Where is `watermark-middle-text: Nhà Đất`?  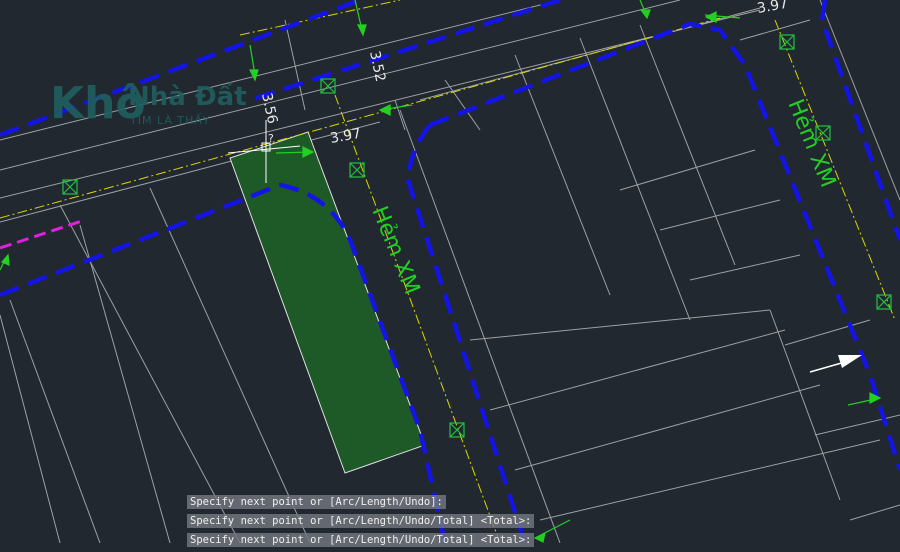 watermark-middle-text: Nhà Đất is located at coordinates (187, 96).